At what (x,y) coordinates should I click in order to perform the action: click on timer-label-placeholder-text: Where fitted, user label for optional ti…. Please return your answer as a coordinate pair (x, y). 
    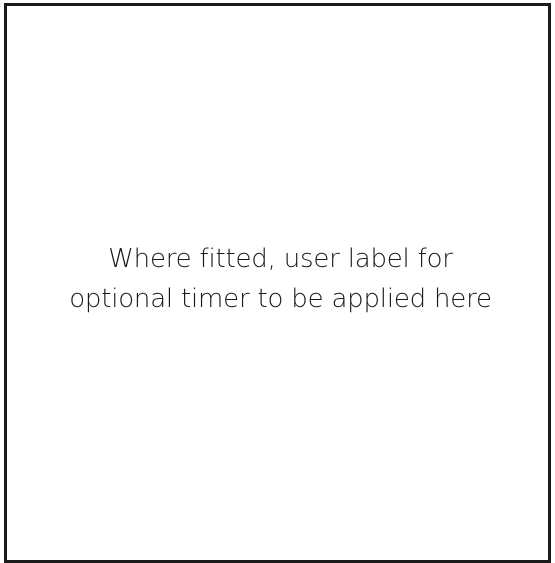
    Looking at the image, I should click on (280, 279).